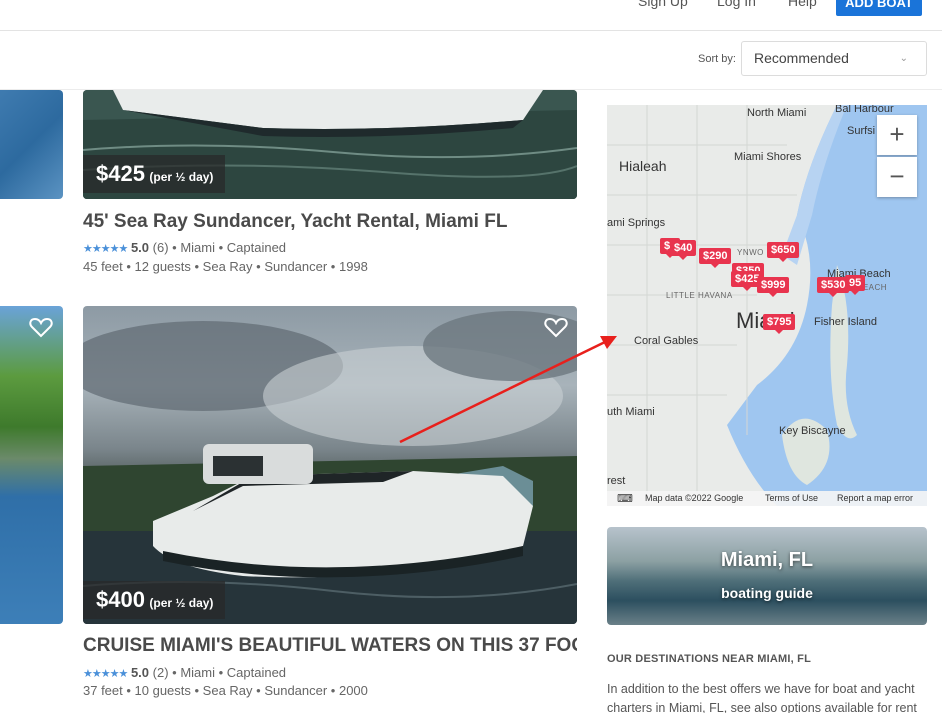 Image resolution: width=942 pixels, height=713 pixels. I want to click on listing-rating-row: ★★★★★ 5.0 (6) • Miami • Captained, so click(184, 247).